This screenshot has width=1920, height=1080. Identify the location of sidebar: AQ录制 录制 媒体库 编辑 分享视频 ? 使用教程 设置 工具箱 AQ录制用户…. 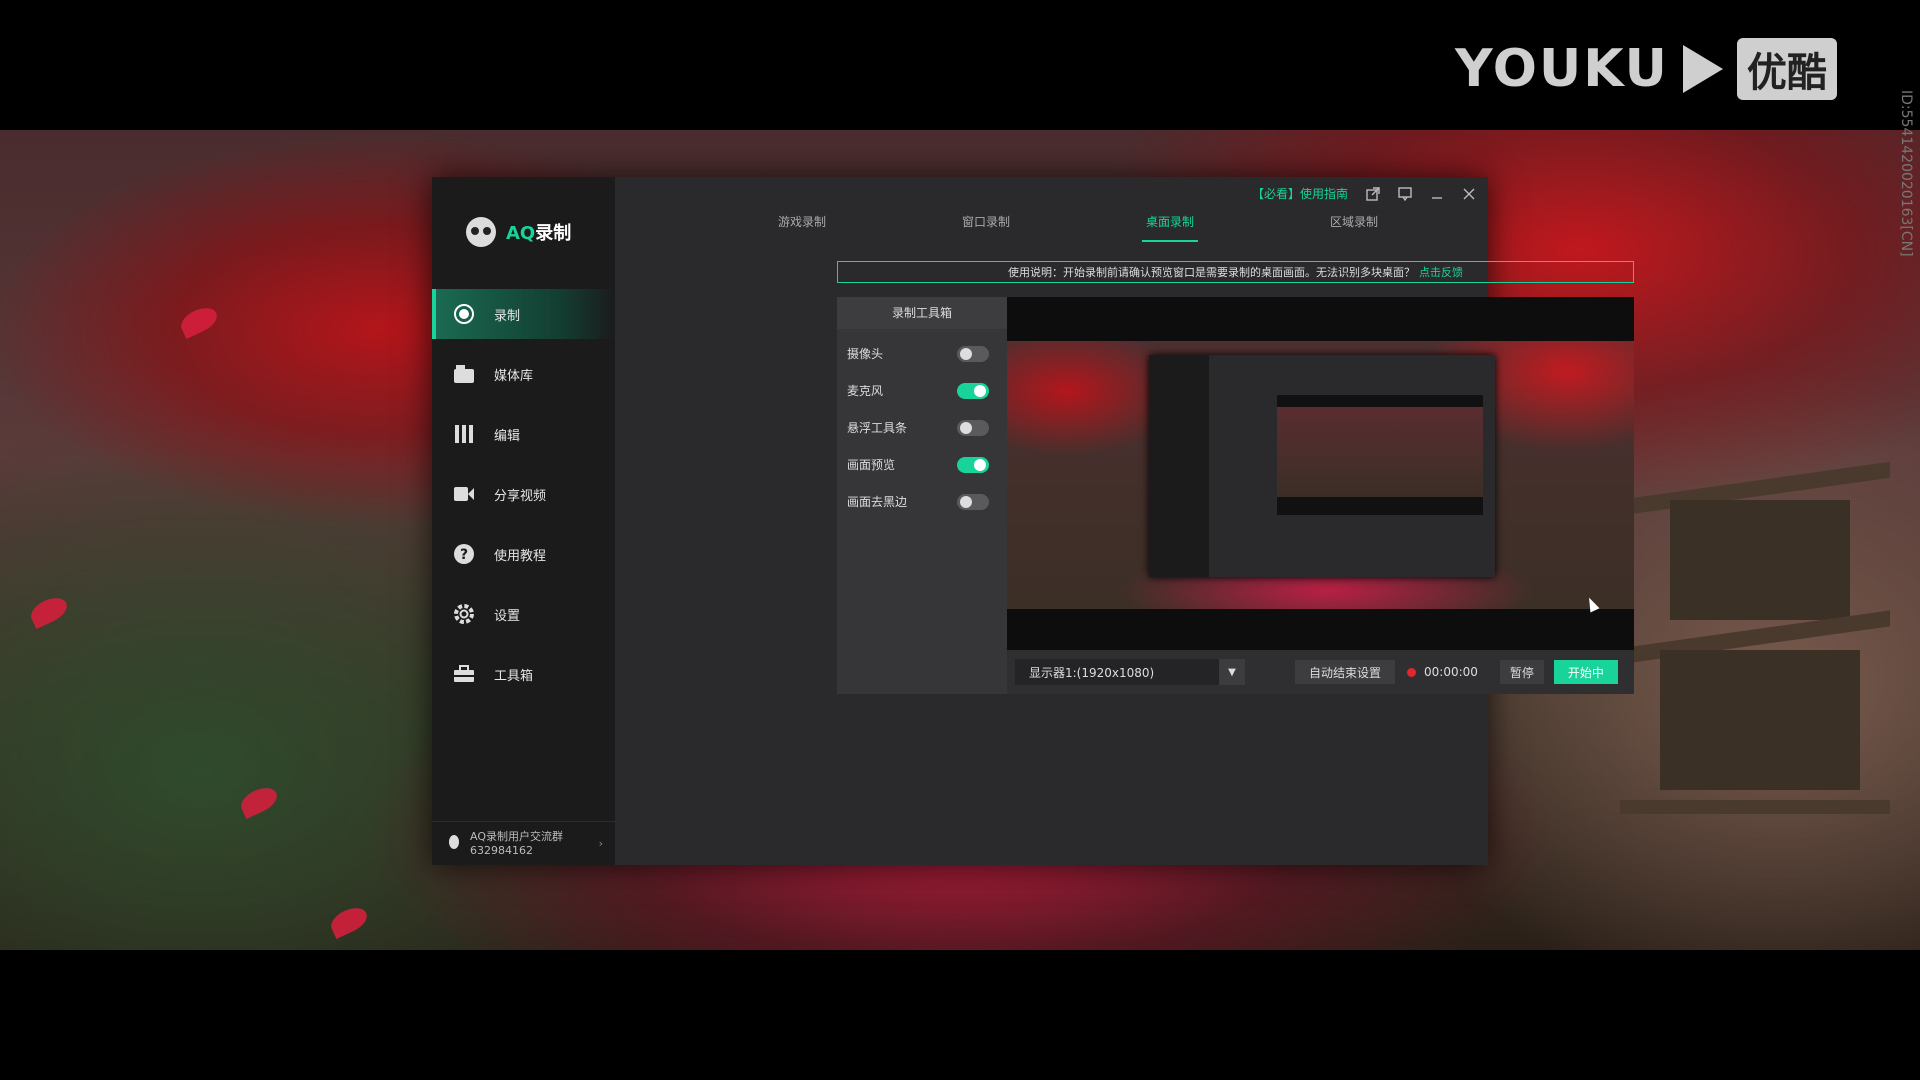
(523, 521).